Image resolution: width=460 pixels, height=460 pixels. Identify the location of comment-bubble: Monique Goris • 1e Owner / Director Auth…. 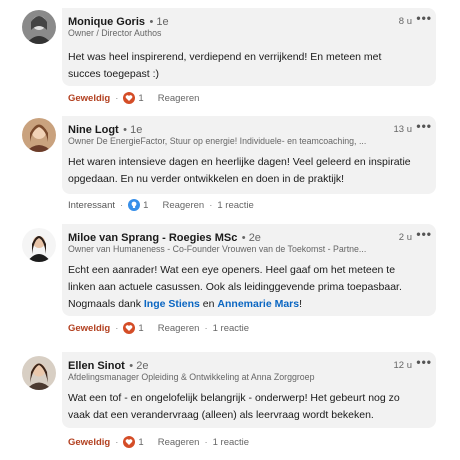
(249, 47).